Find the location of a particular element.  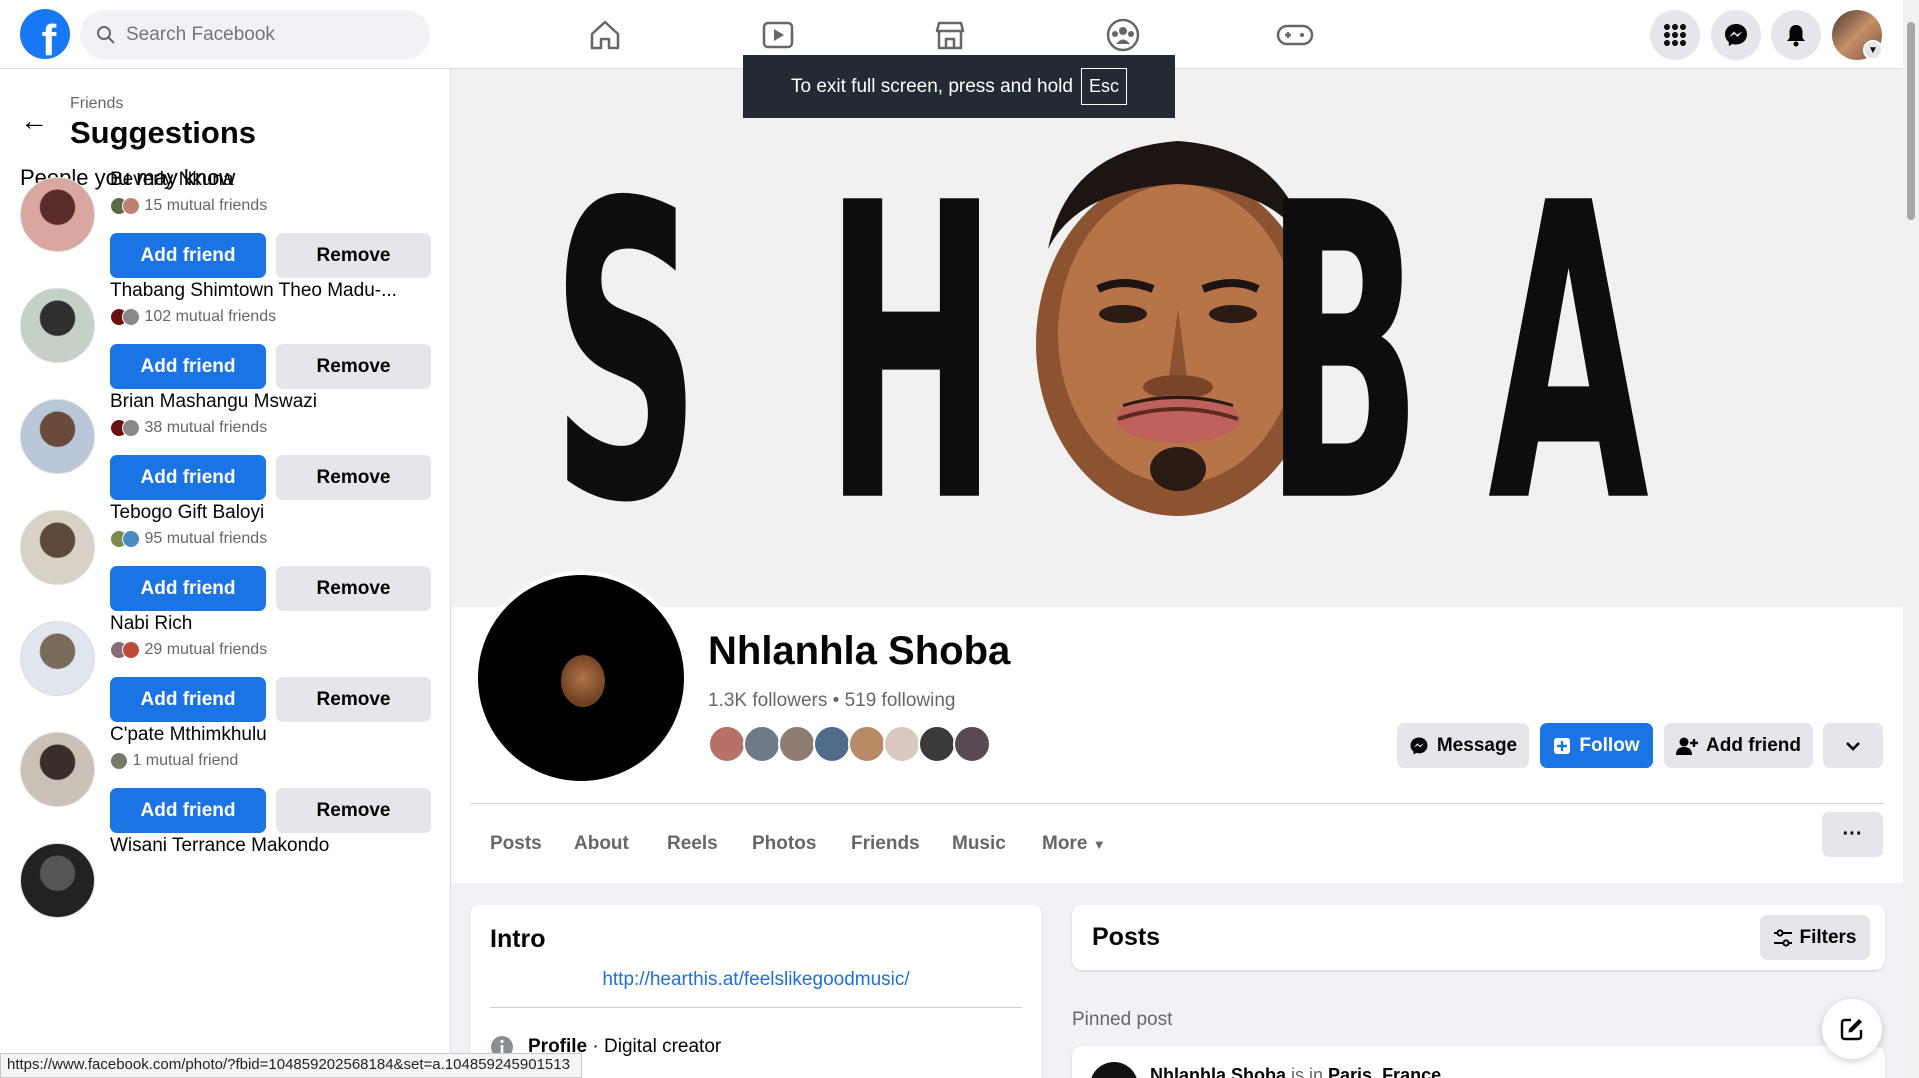

posts-title: Posts is located at coordinates (1126, 937).